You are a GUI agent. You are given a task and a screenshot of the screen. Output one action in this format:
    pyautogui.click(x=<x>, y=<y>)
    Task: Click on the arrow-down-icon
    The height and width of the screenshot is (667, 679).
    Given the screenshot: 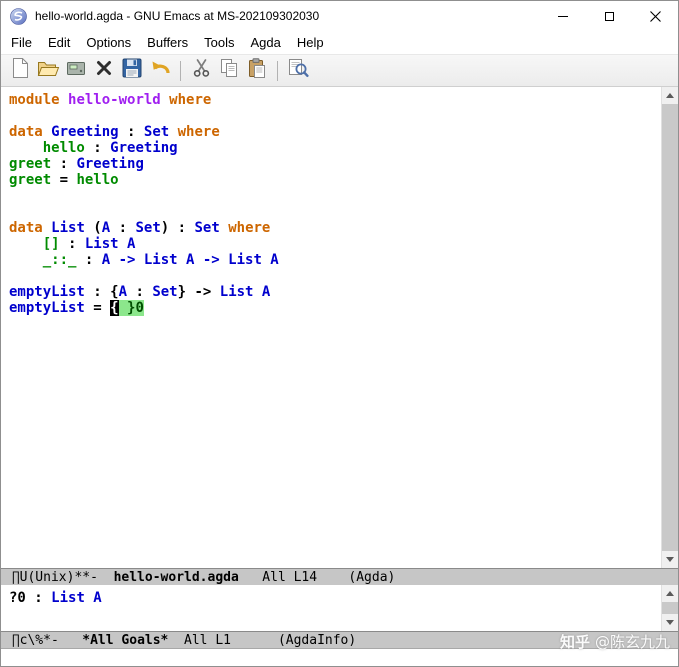 What is the action you would take?
    pyautogui.click(x=670, y=622)
    